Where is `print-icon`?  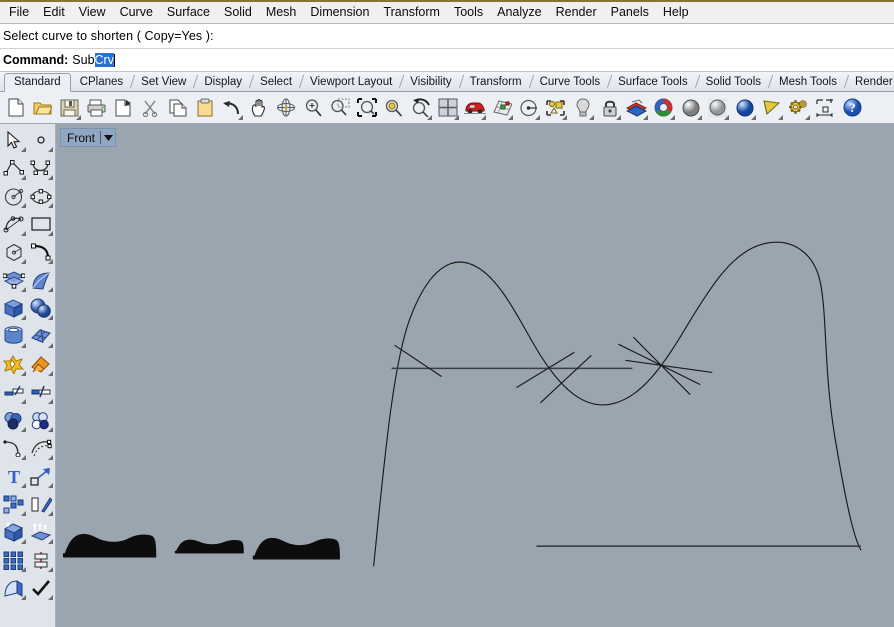
print-icon is located at coordinates (96, 108).